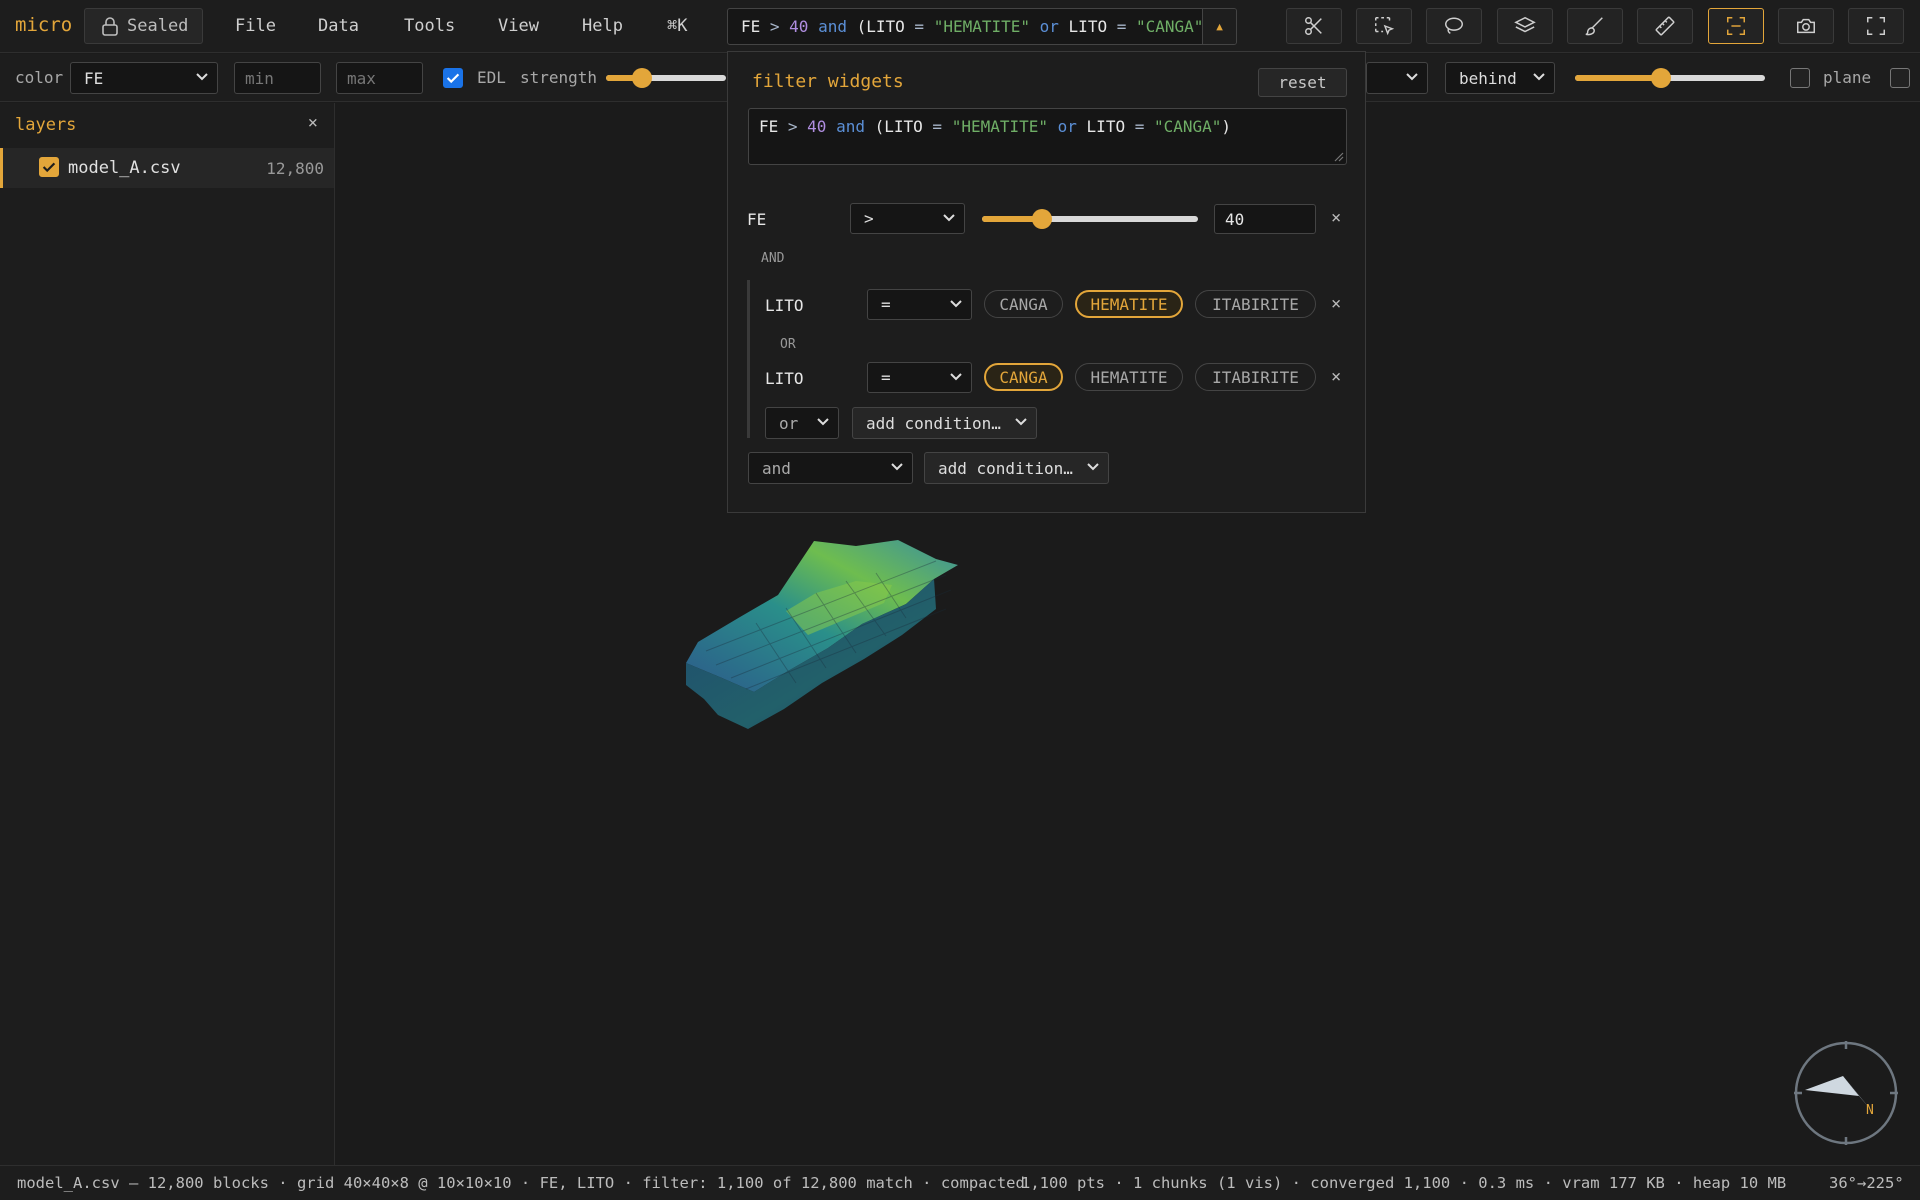  What do you see at coordinates (1488, 78) in the screenshot?
I see `depth-mode-value: behind` at bounding box center [1488, 78].